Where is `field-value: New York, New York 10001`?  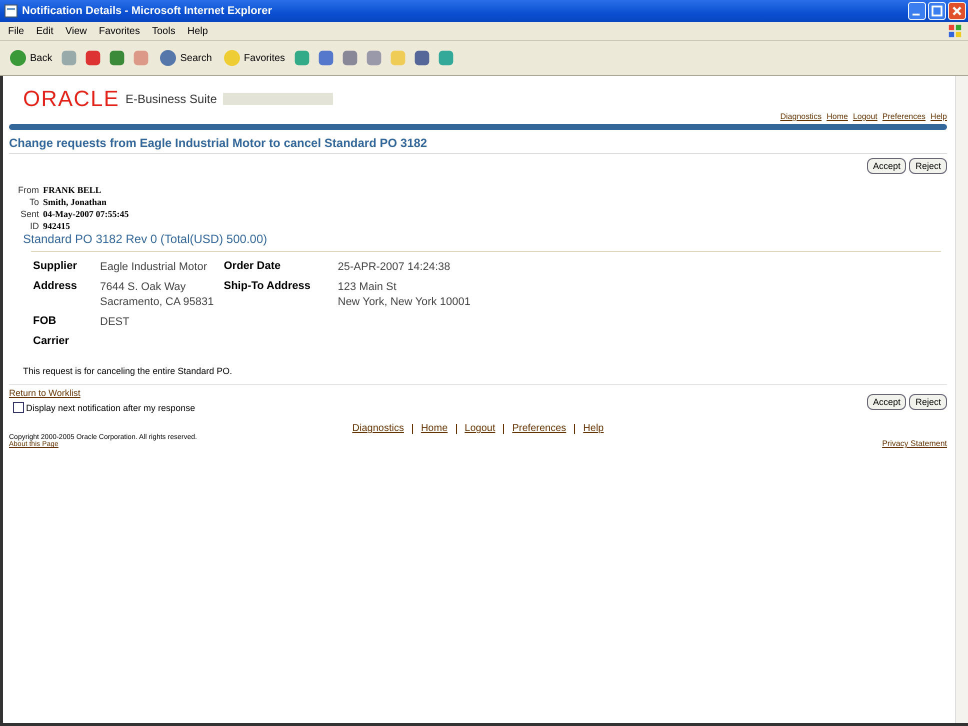
field-value: New York, New York 10001 is located at coordinates (404, 302).